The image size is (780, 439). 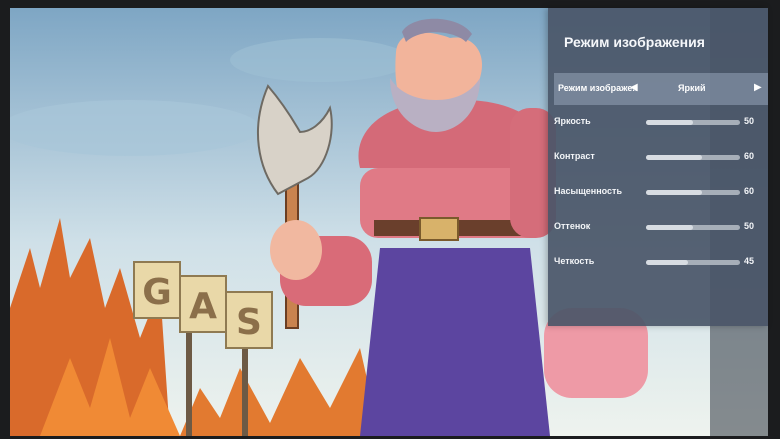 I want to click on brightness-setting: Яркость 50, so click(x=661, y=124).